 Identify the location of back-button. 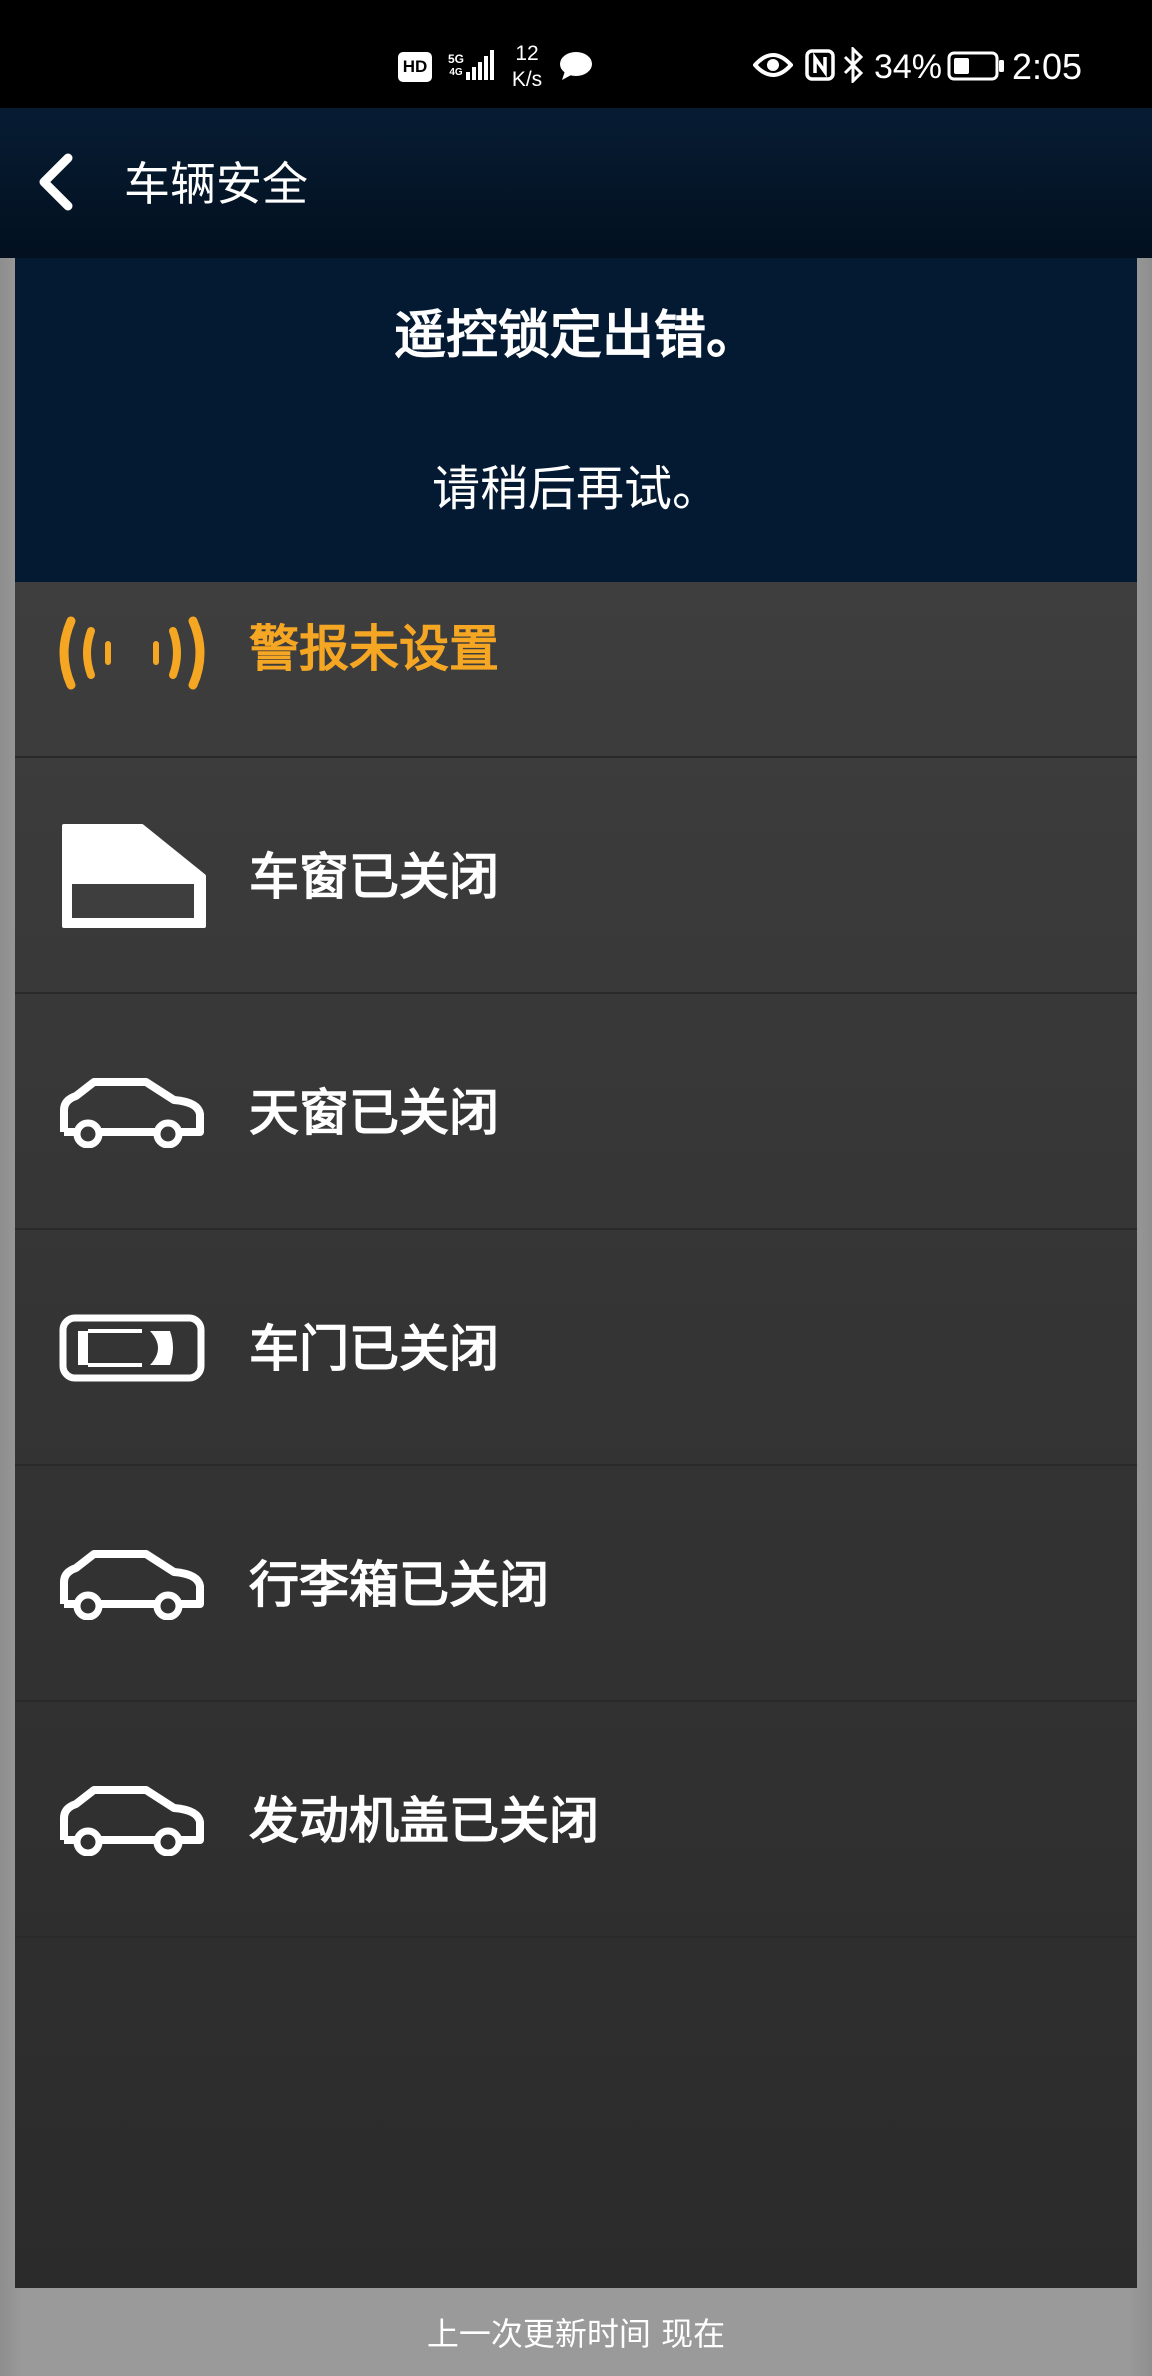
(56, 184).